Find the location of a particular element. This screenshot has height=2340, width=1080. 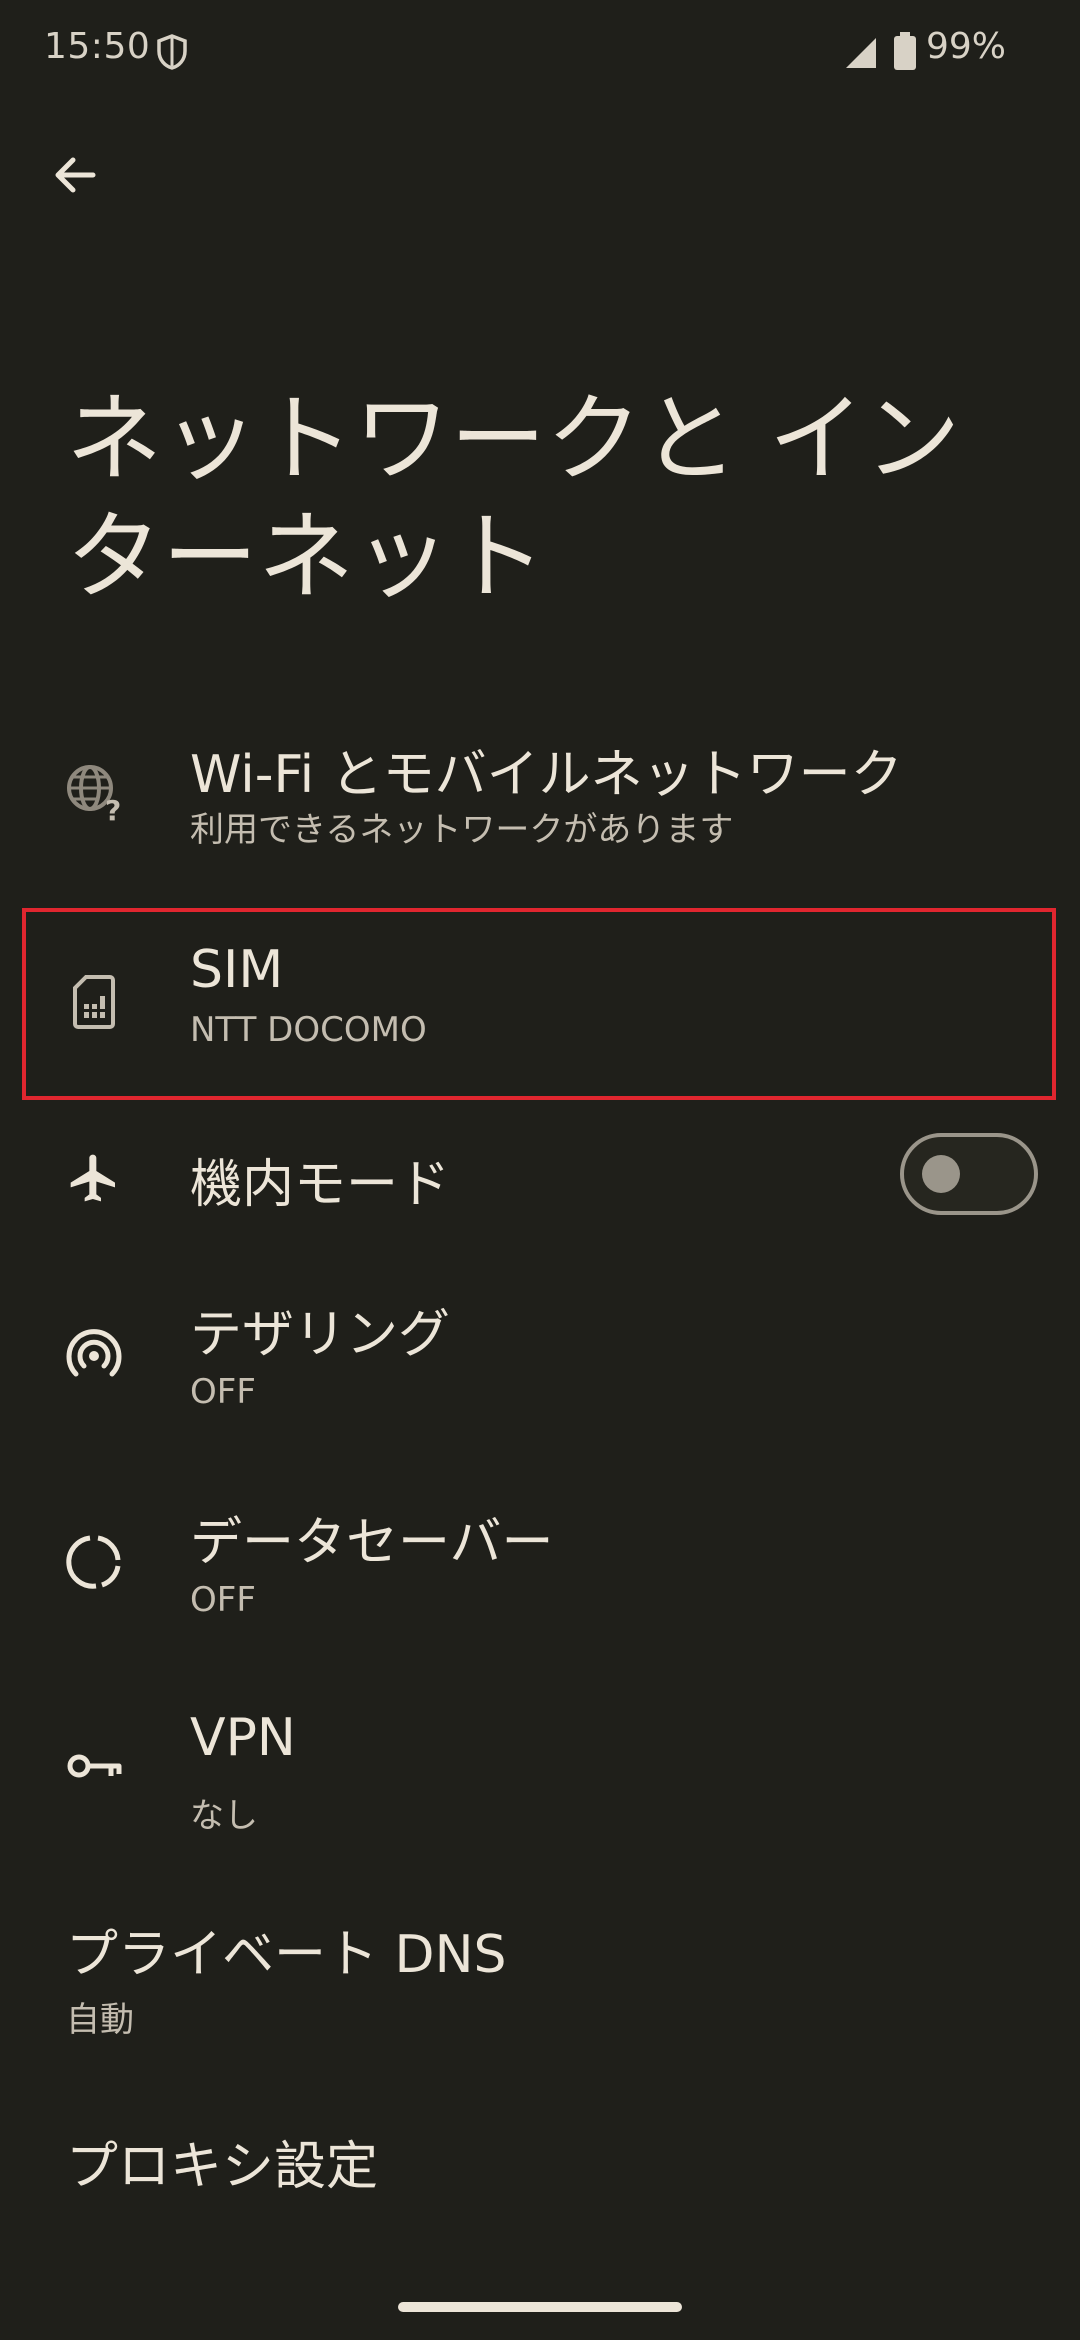

data-saver-item: データセーバー OFF is located at coordinates (540, 1568).